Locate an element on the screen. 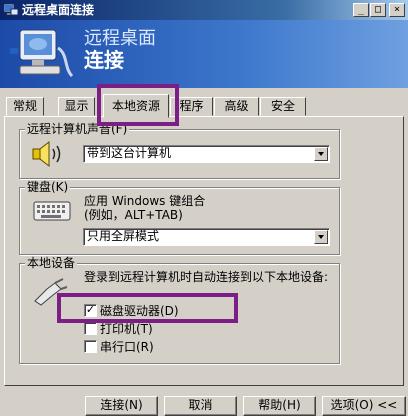 The height and width of the screenshot is (416, 408). highlight-tab-box is located at coordinates (138, 105).